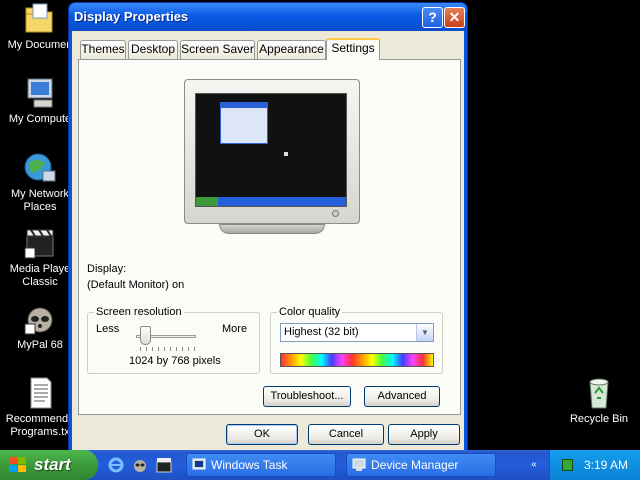  What do you see at coordinates (40, 19) in the screenshot?
I see `folder-icon` at bounding box center [40, 19].